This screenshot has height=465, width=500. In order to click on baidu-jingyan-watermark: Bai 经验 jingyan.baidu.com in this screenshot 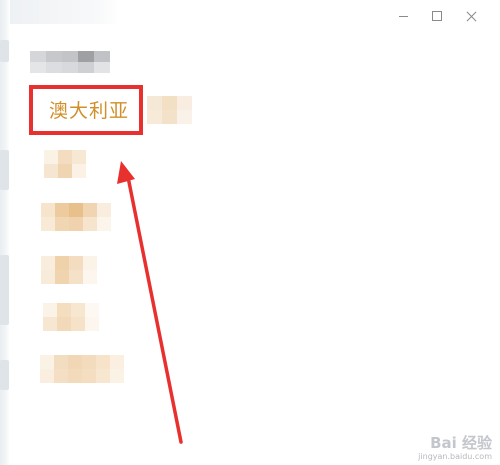, I will do `click(455, 448)`.